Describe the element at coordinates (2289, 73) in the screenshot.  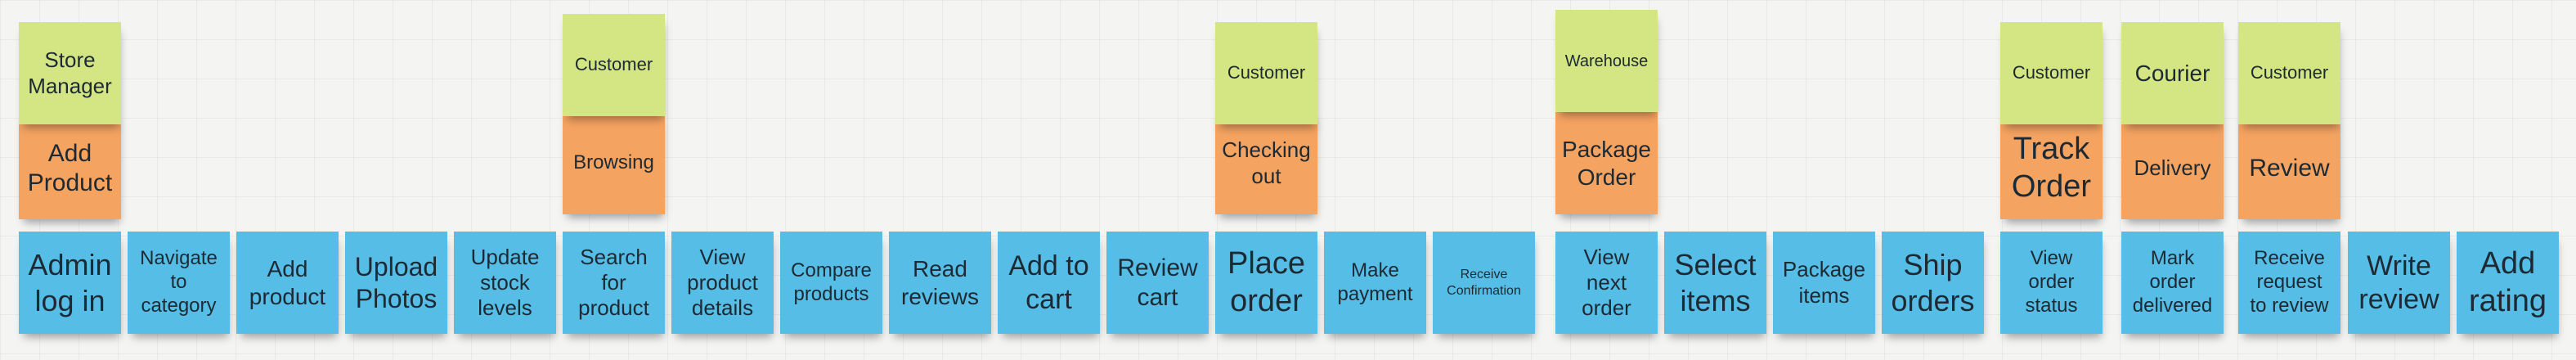
I see `actor-note-customer-review: Customer` at that location.